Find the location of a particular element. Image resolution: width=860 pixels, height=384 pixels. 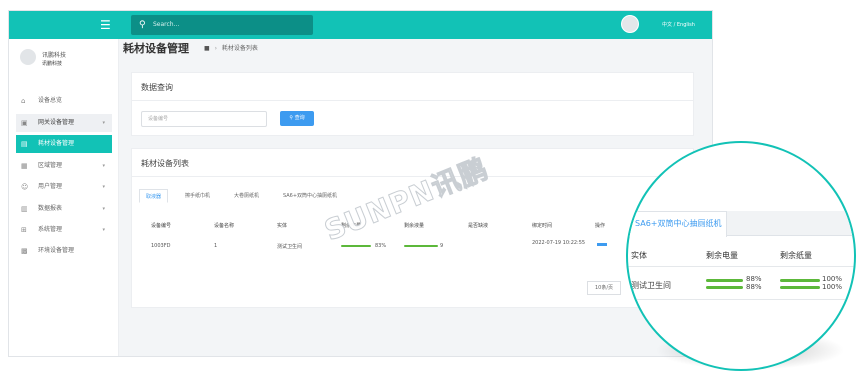

cell-entity: 测试卫生间 is located at coordinates (290, 247).